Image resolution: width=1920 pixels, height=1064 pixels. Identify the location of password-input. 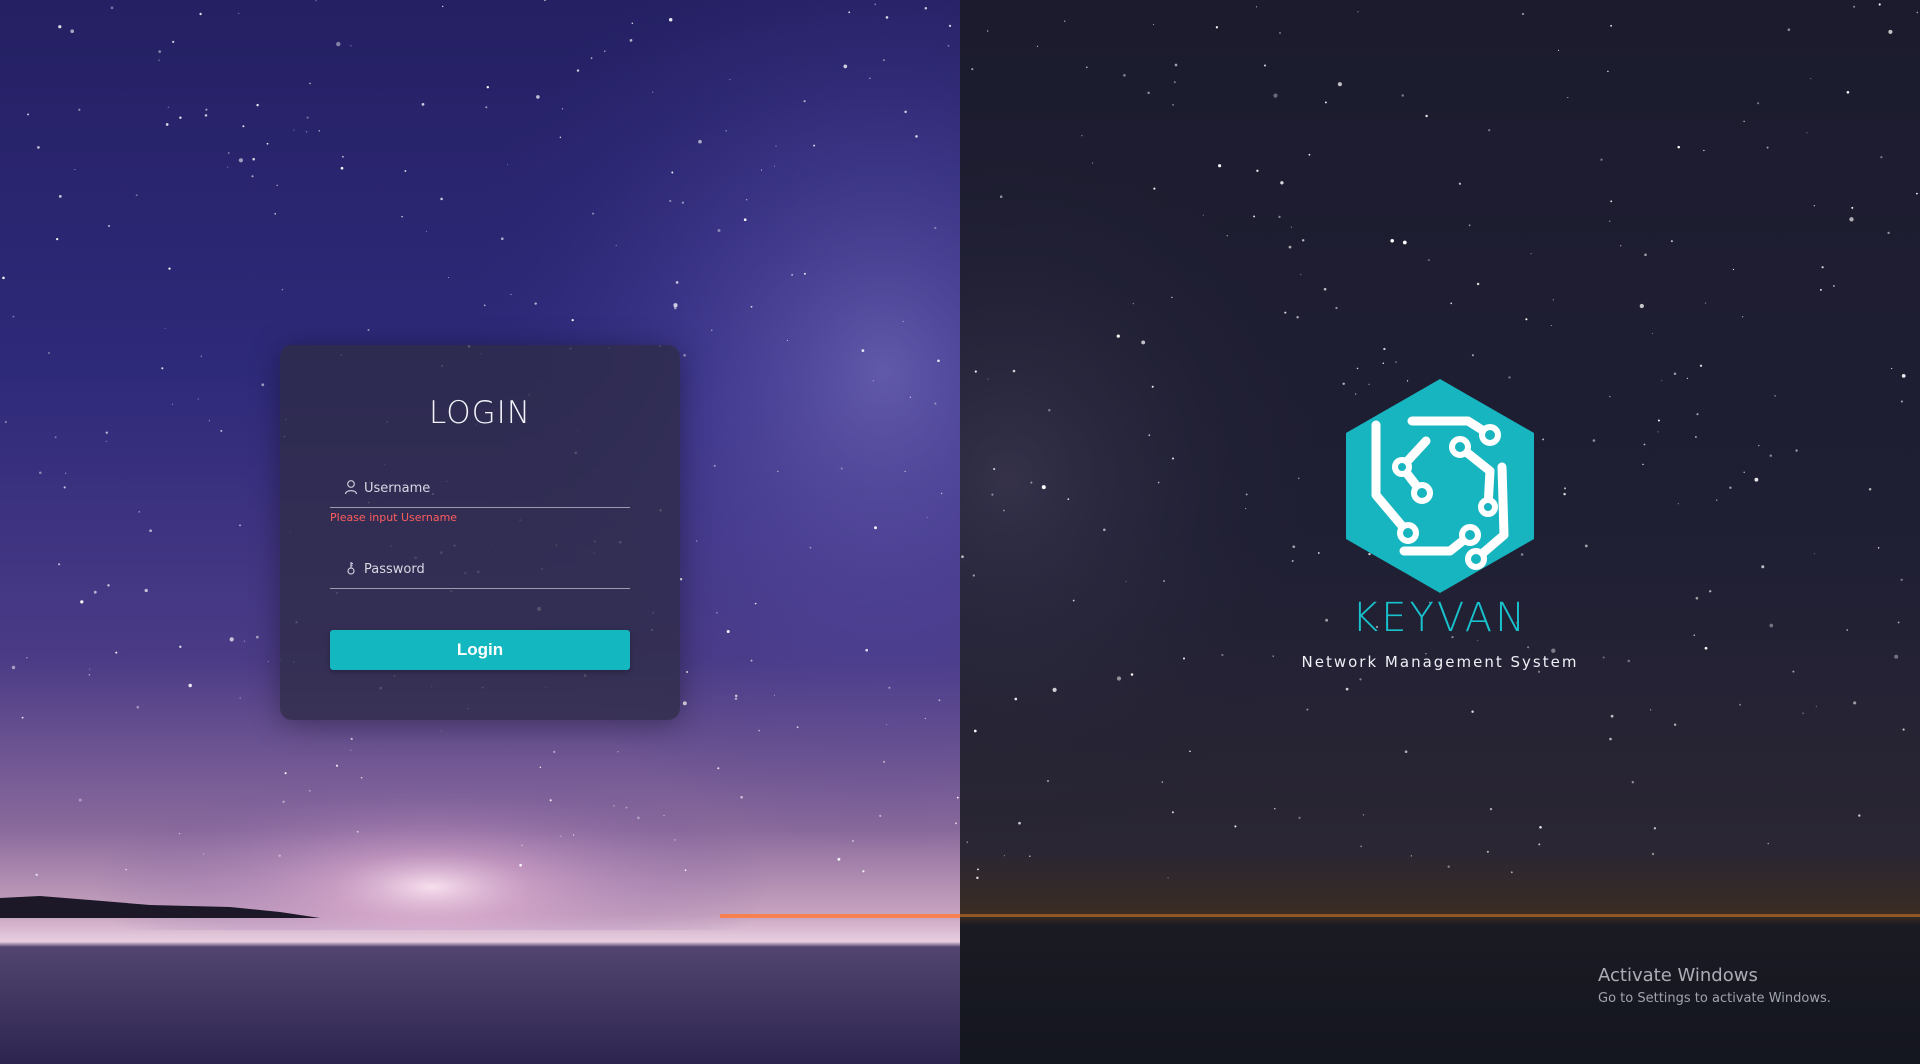
(494, 569).